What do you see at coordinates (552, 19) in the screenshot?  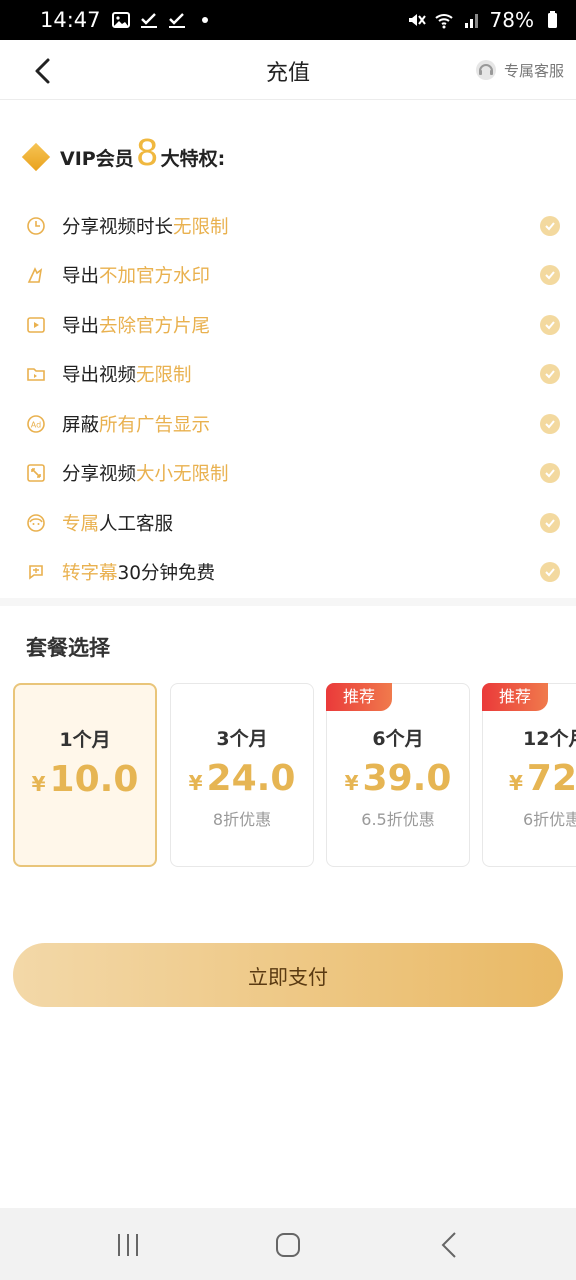 I see `battery-icon` at bounding box center [552, 19].